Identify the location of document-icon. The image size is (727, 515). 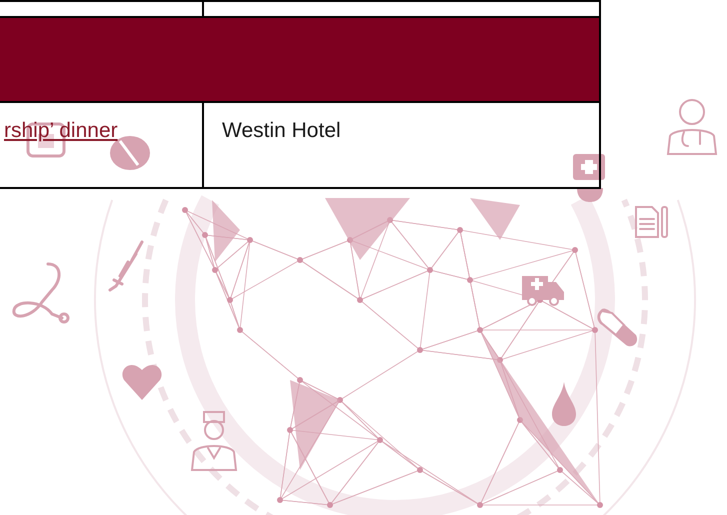
(651, 222).